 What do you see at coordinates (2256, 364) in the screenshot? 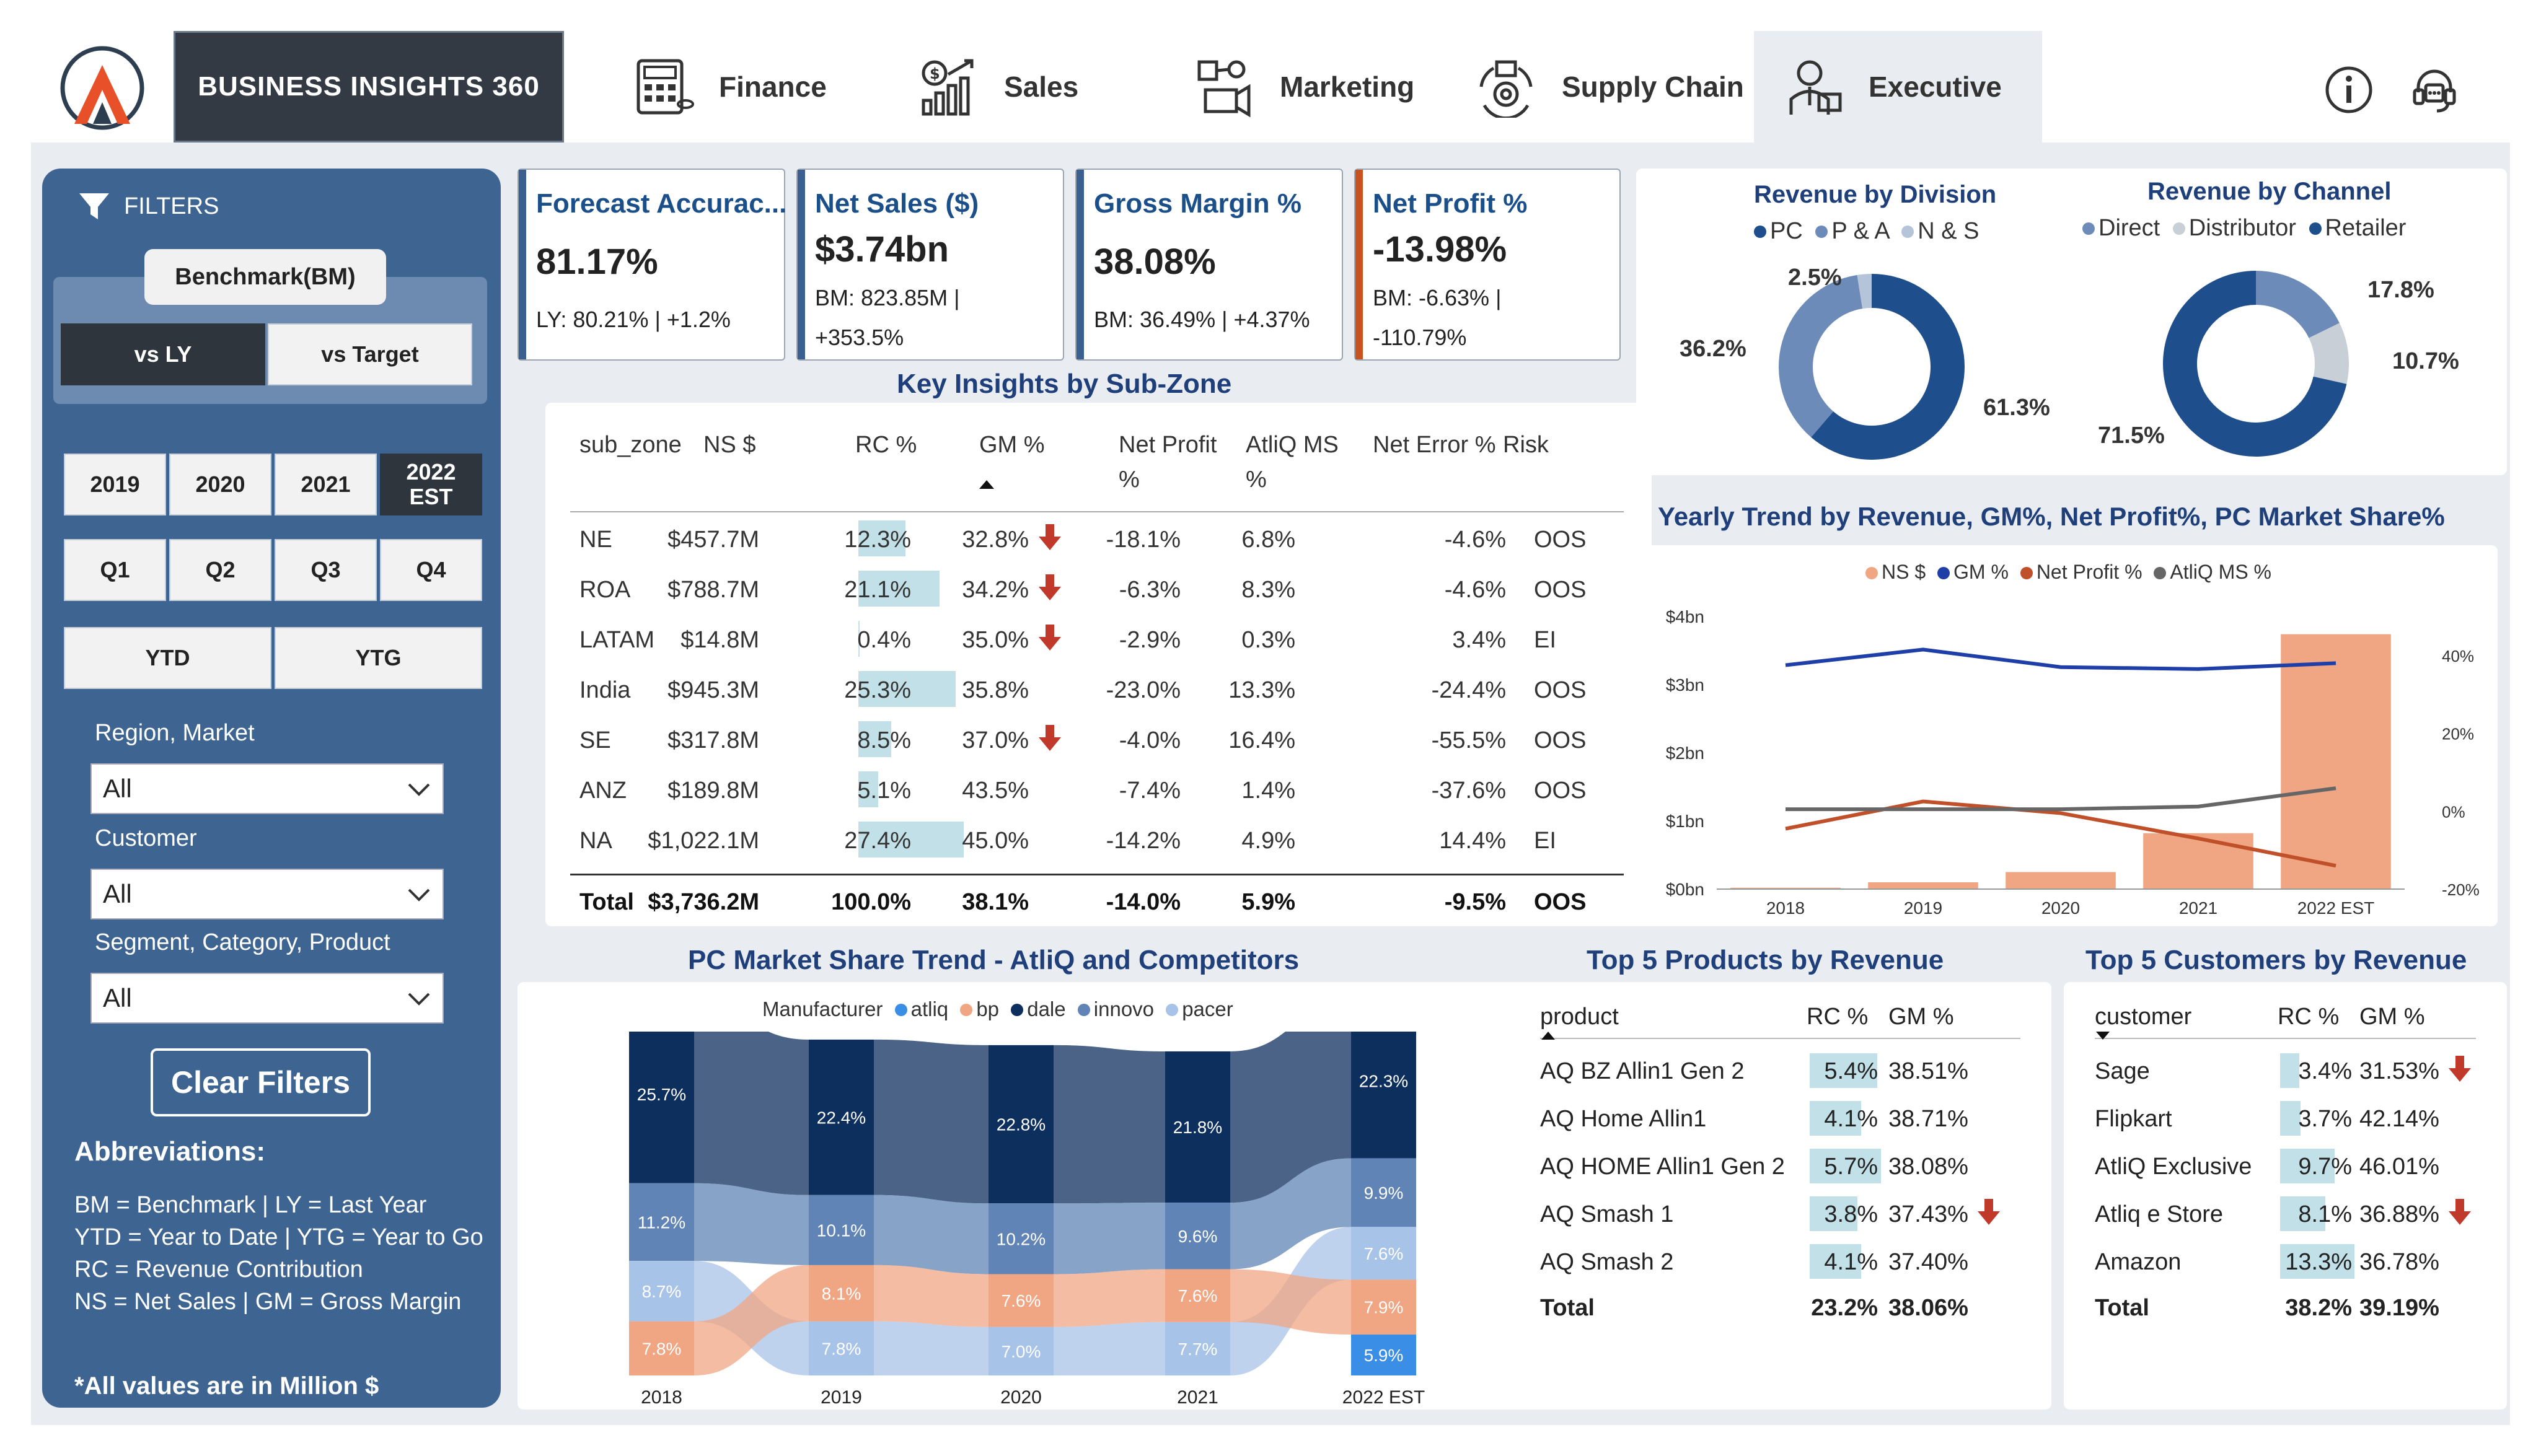
I see `channel-donut` at bounding box center [2256, 364].